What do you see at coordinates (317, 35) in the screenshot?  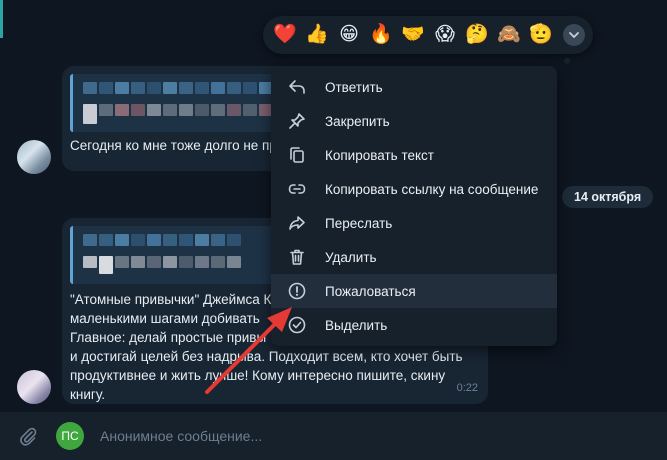 I see `reaction-thumbs-up: 👍` at bounding box center [317, 35].